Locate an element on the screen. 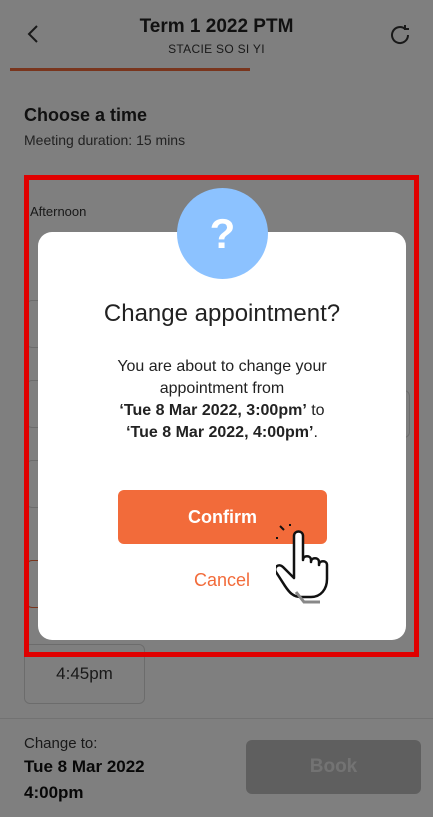  period: . is located at coordinates (315, 432).